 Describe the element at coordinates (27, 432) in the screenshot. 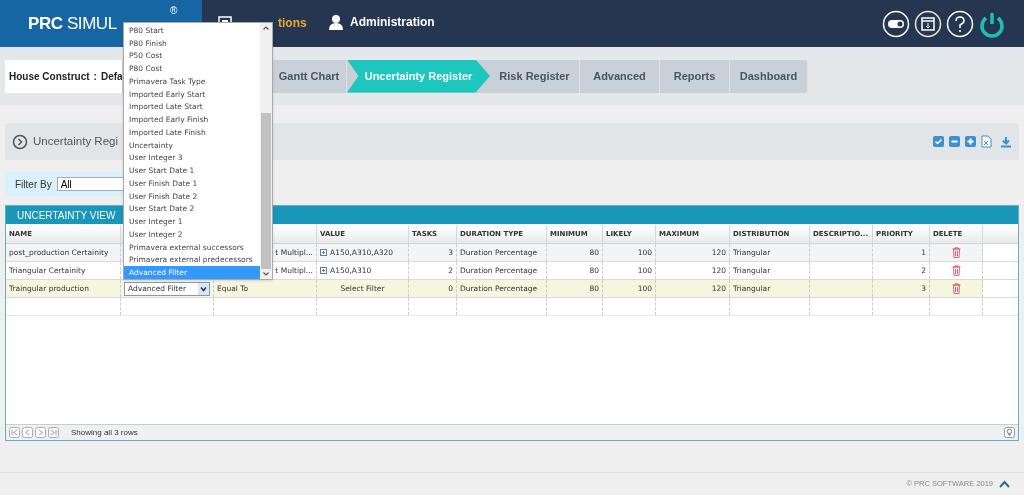

I see `previous-page-icon` at that location.